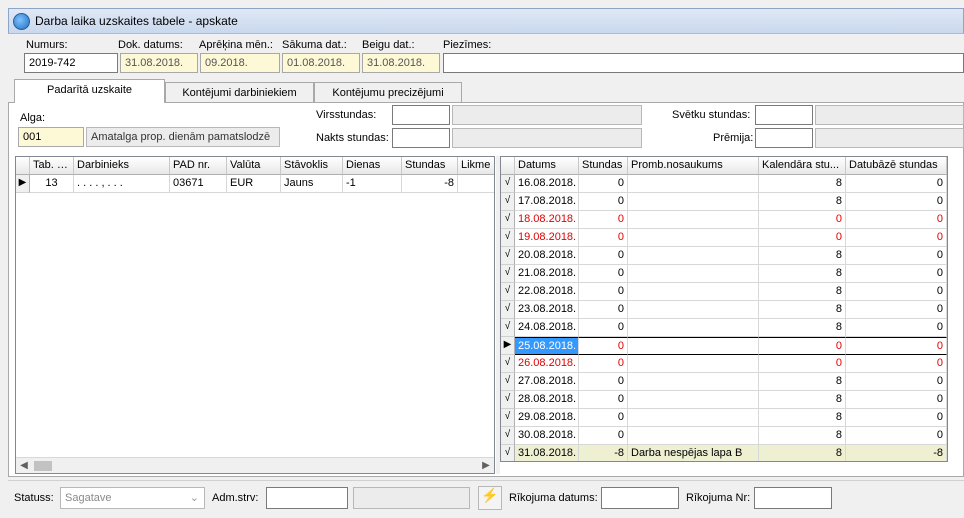  What do you see at coordinates (159, 63) in the screenshot?
I see `dok-datums-field: 31.08.2018.` at bounding box center [159, 63].